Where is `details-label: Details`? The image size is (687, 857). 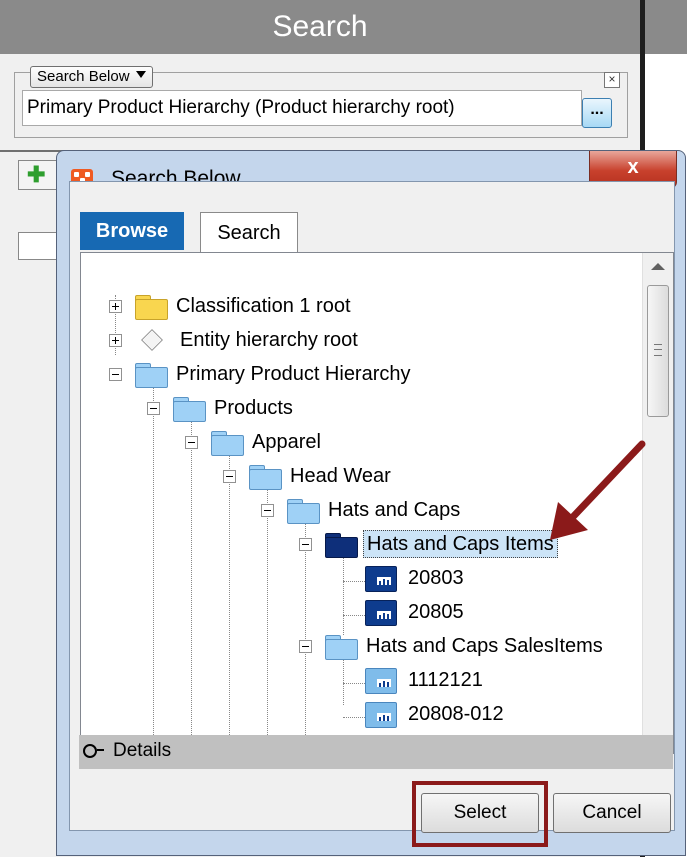 details-label: Details is located at coordinates (142, 750).